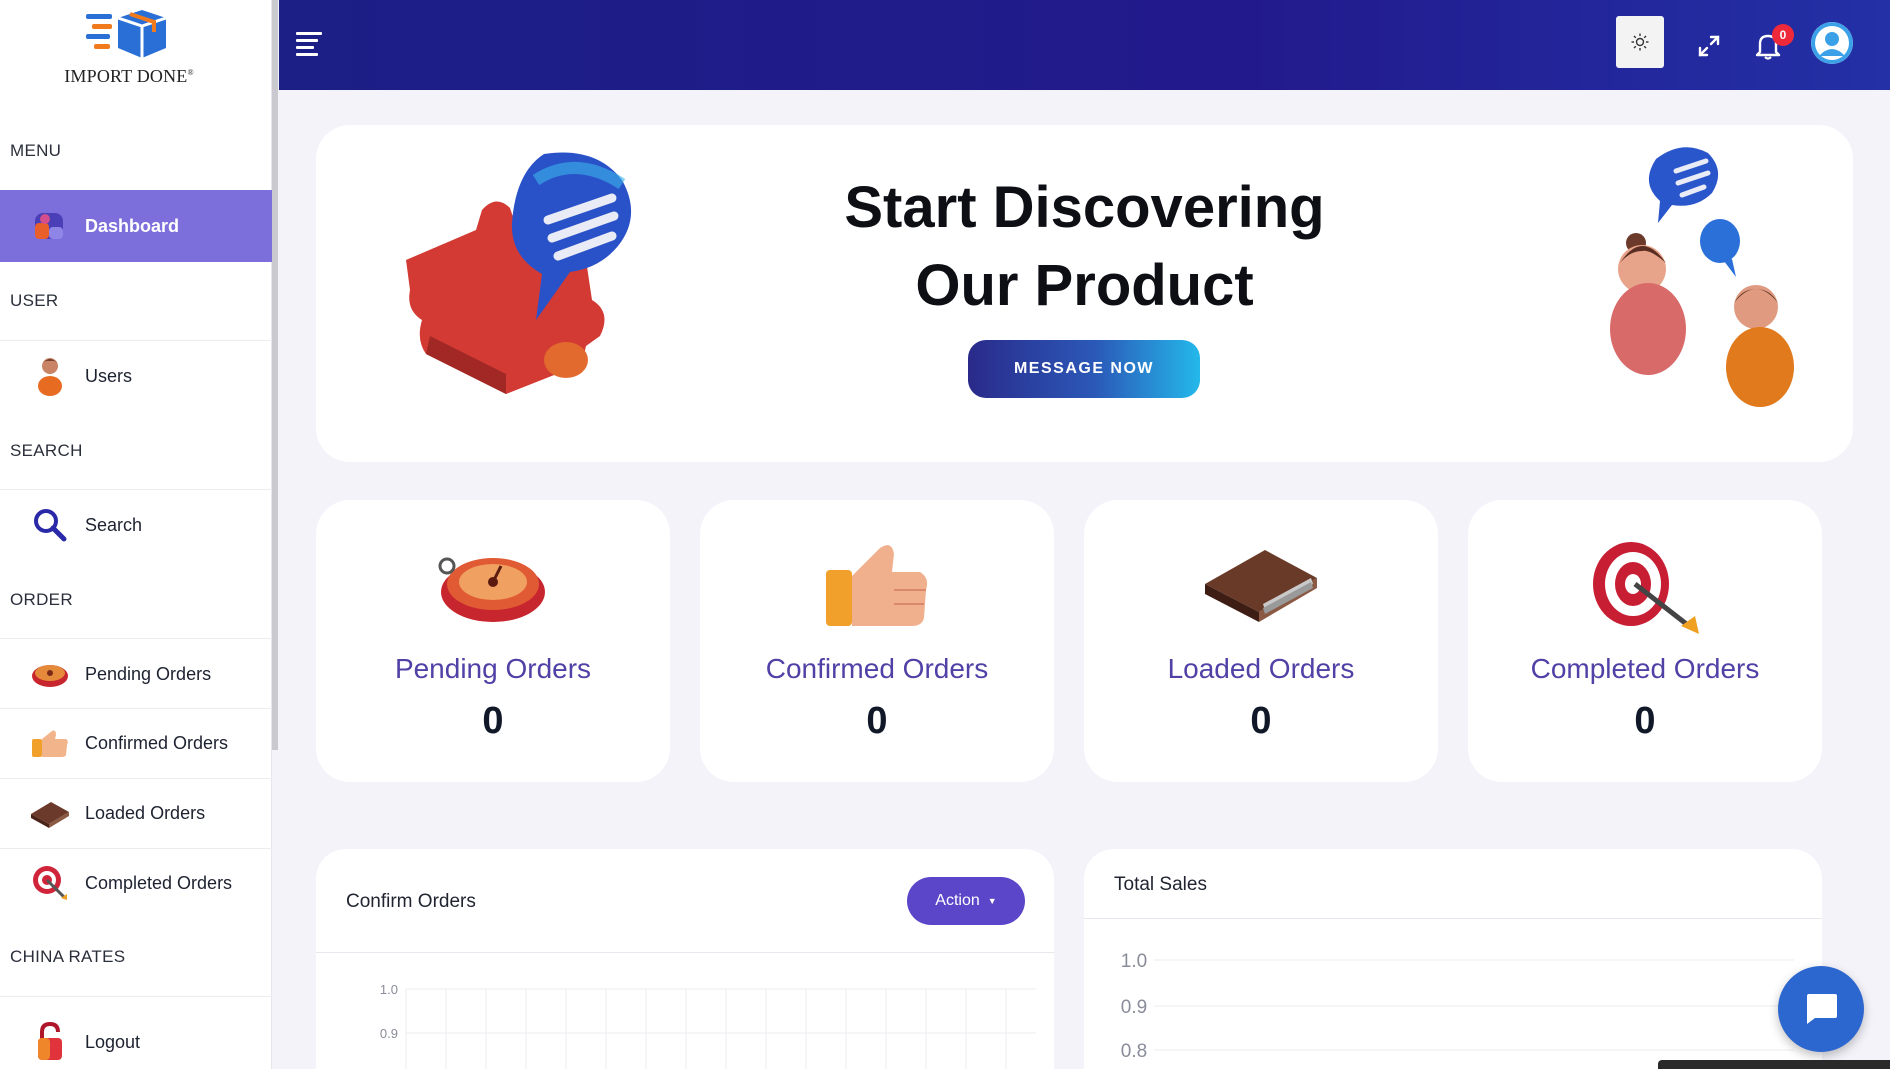 Image resolution: width=1890 pixels, height=1069 pixels. I want to click on menu-icon, so click(309, 46).